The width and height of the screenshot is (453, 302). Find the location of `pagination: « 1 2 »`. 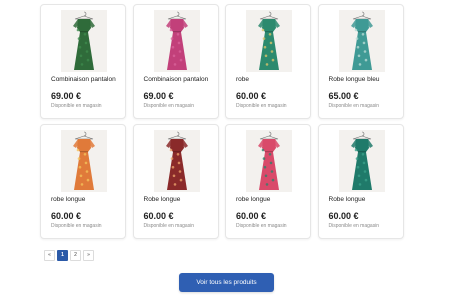

pagination: « 1 2 » is located at coordinates (69, 255).